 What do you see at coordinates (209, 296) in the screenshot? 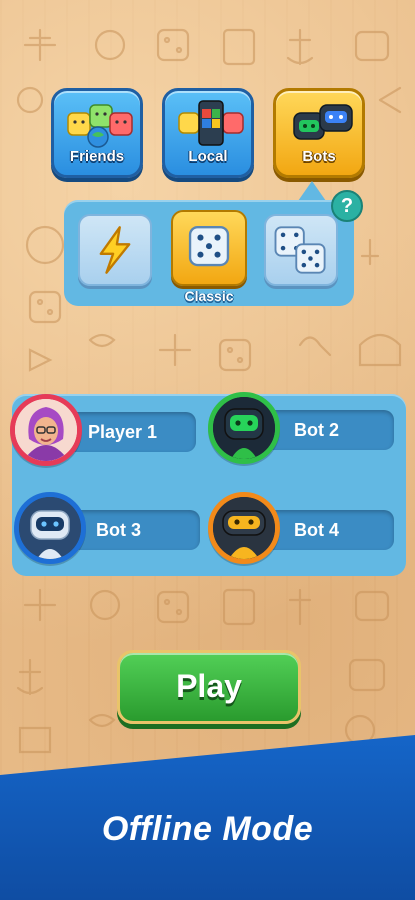
I see `submode-classic-label: Classic` at bounding box center [209, 296].